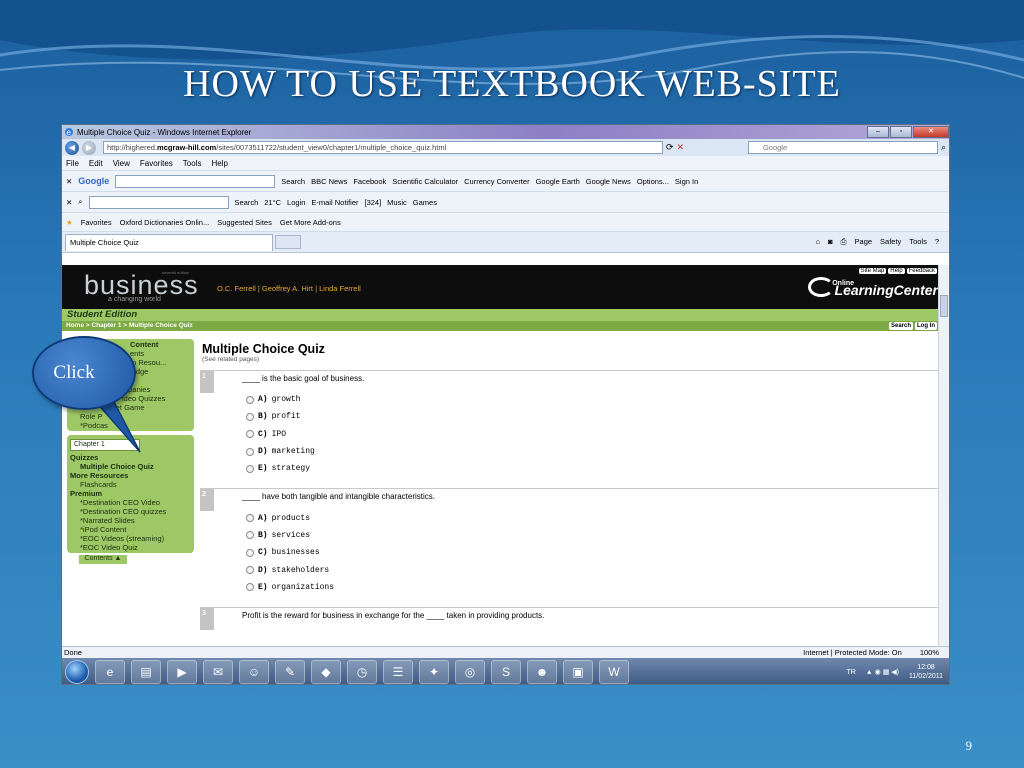 The height and width of the screenshot is (768, 1024). What do you see at coordinates (570, 359) in the screenshot?
I see `see-related-pages-link: (See related pages)` at bounding box center [570, 359].